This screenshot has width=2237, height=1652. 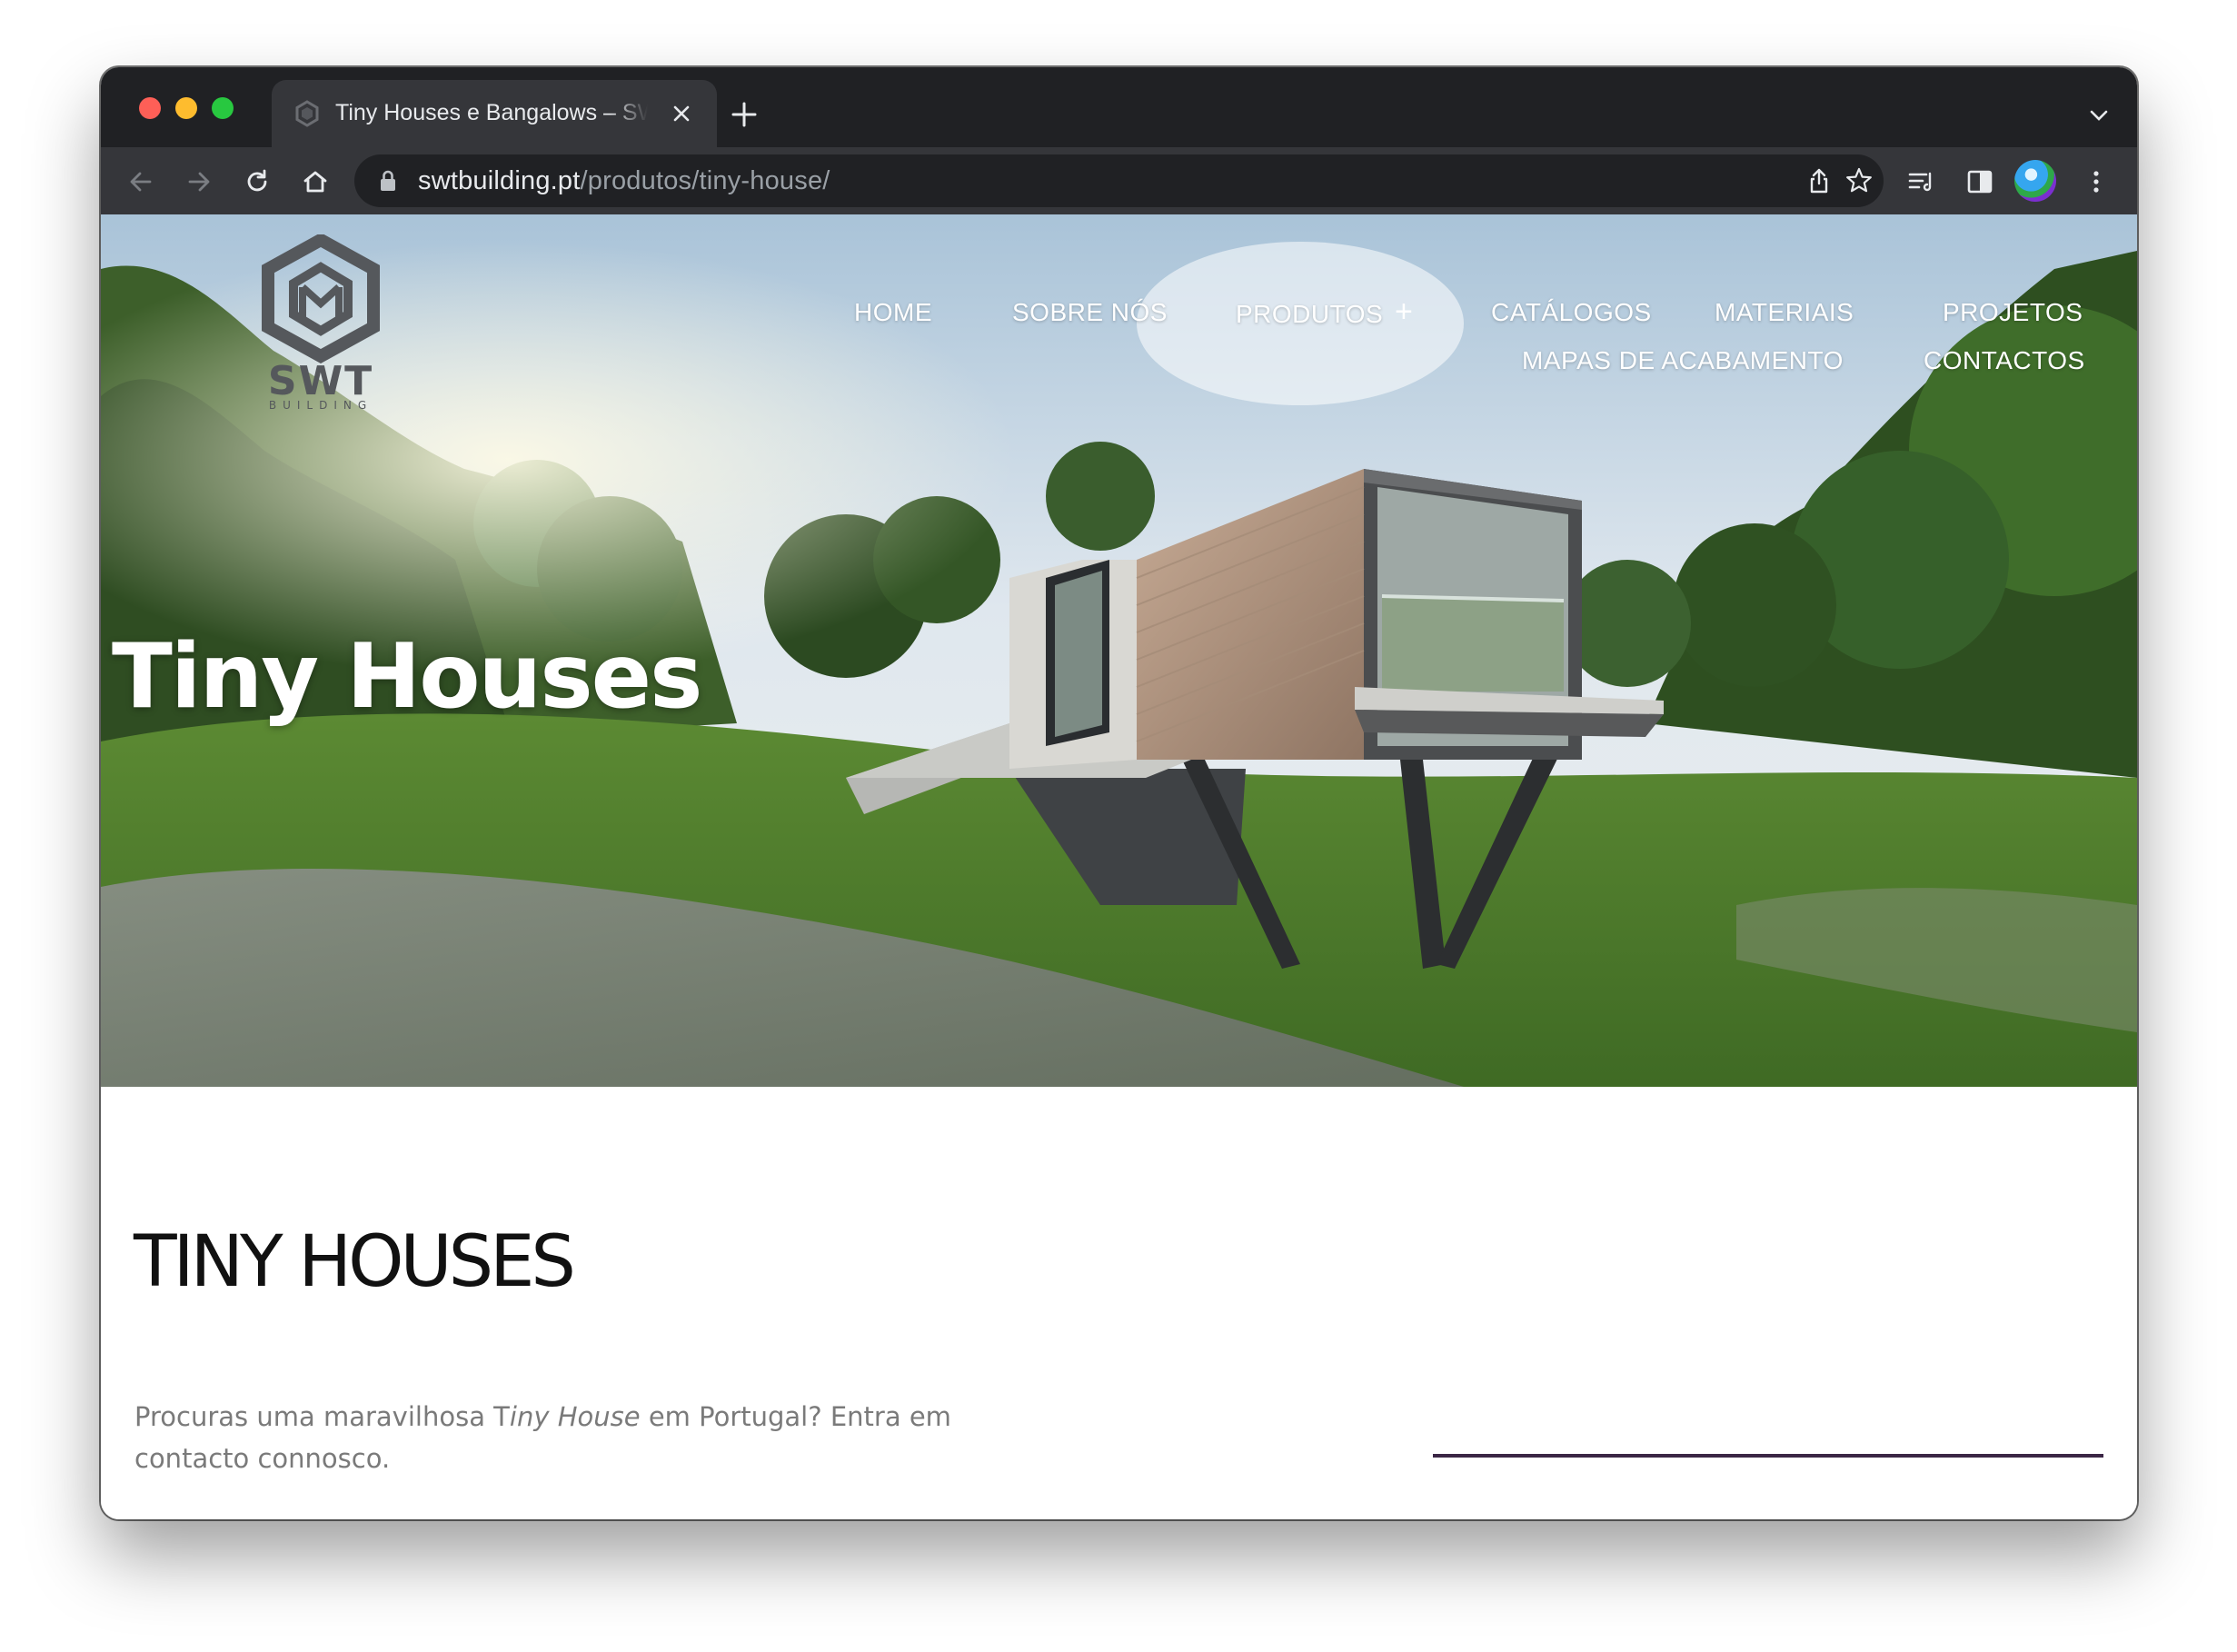 What do you see at coordinates (199, 181) in the screenshot?
I see `forward-arrow-icon` at bounding box center [199, 181].